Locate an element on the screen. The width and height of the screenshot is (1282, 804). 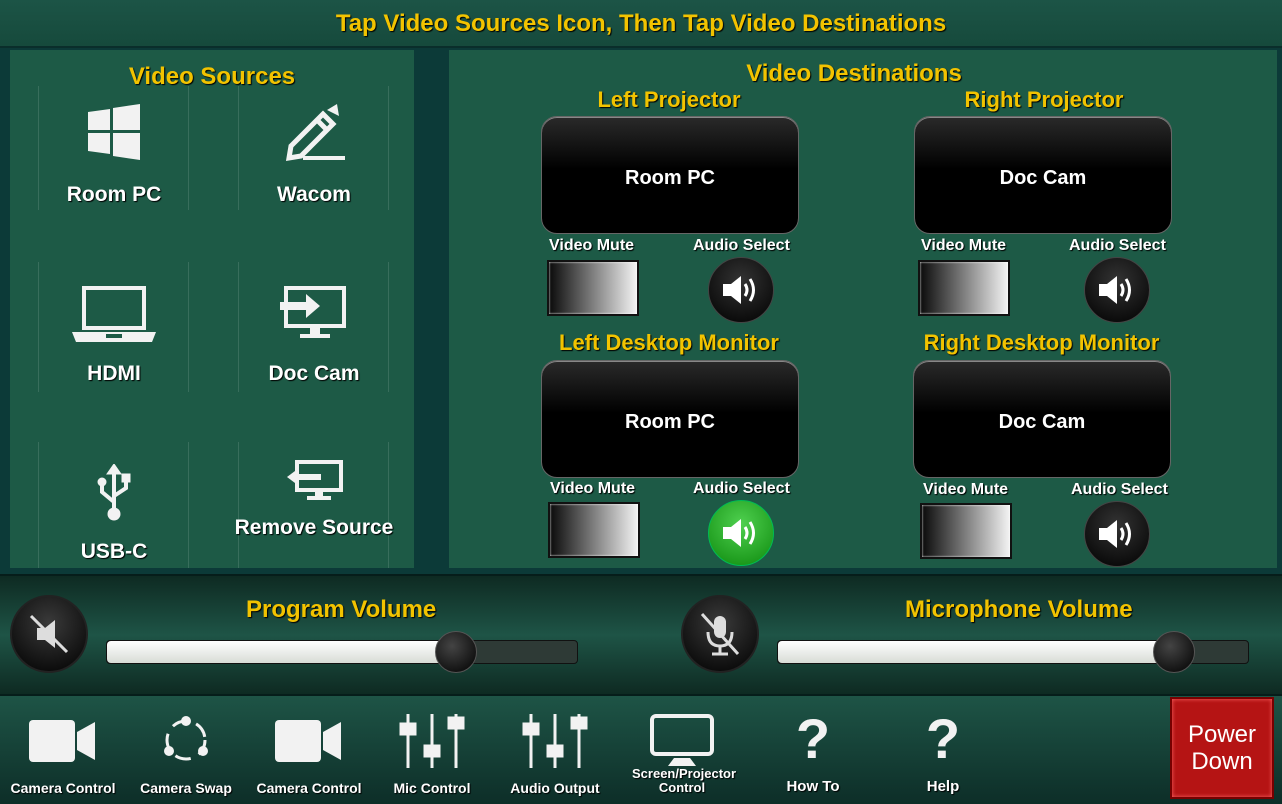
camera-control-button: Camera Control is located at coordinates (63, 750).